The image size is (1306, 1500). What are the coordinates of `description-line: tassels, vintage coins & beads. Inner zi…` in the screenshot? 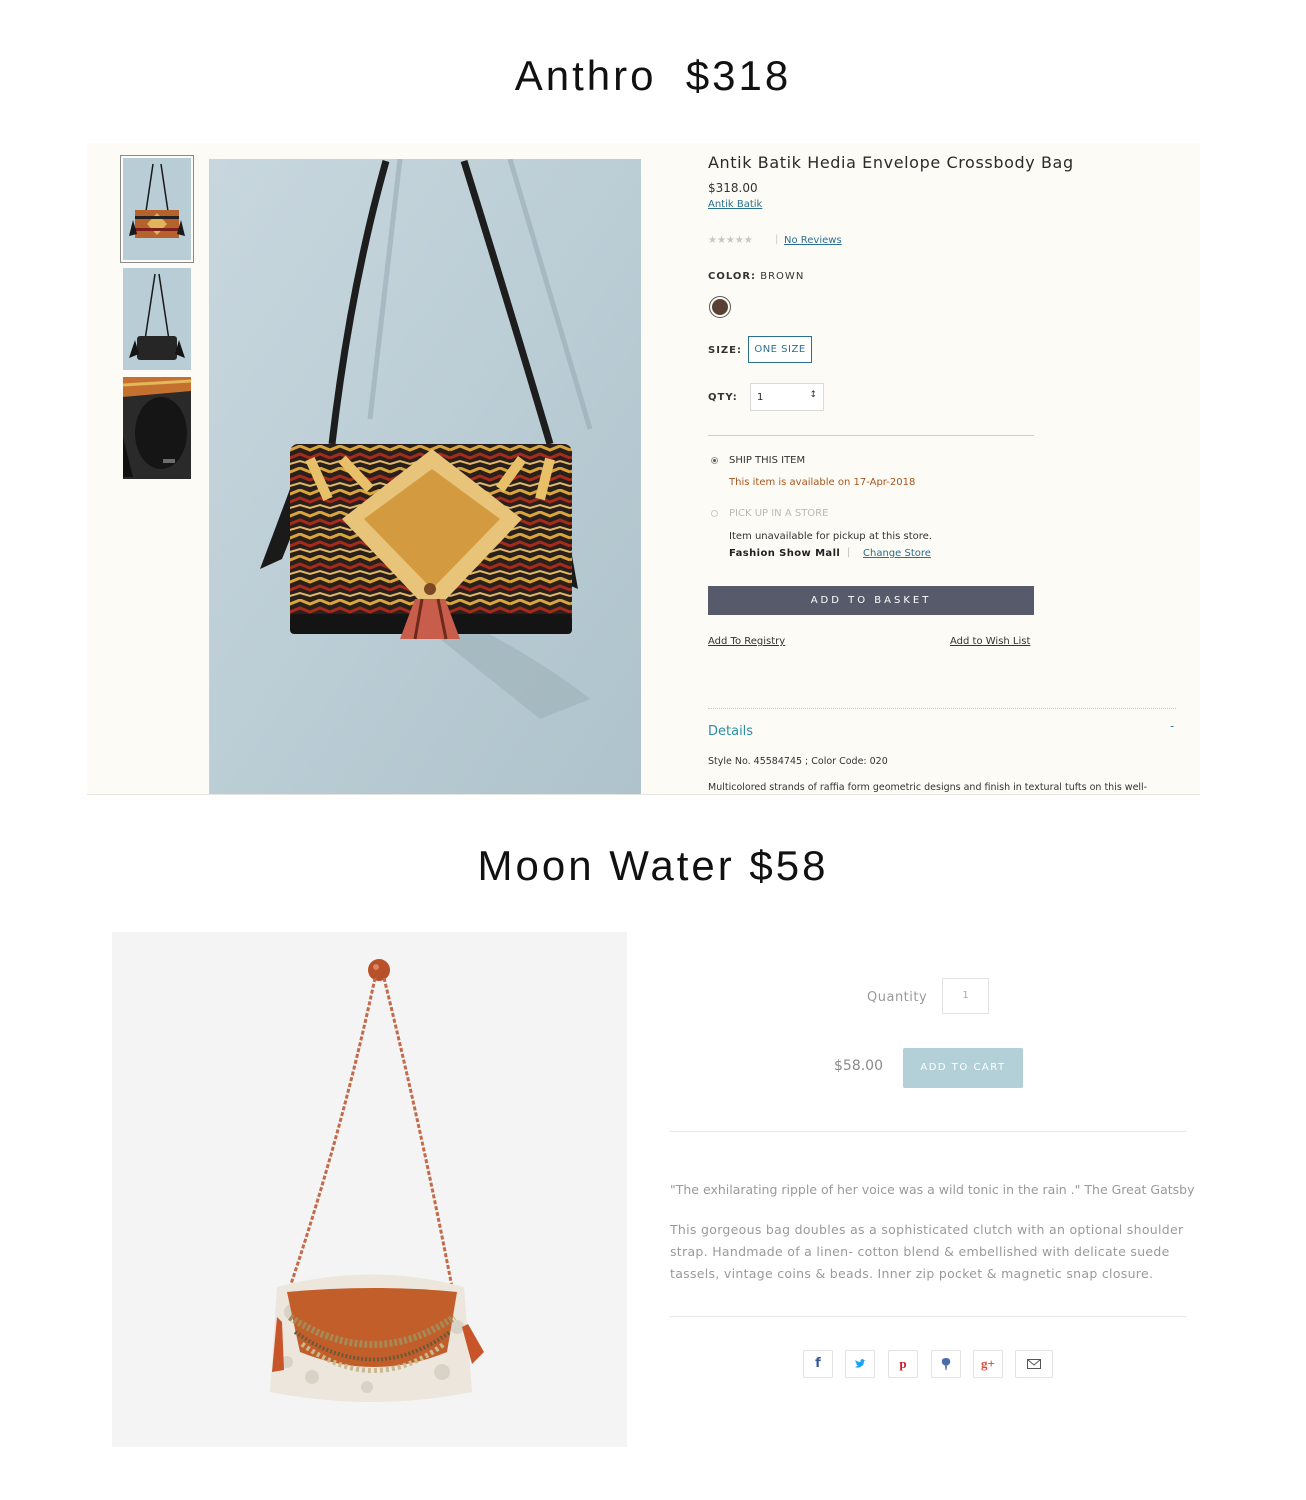 It's located at (912, 1273).